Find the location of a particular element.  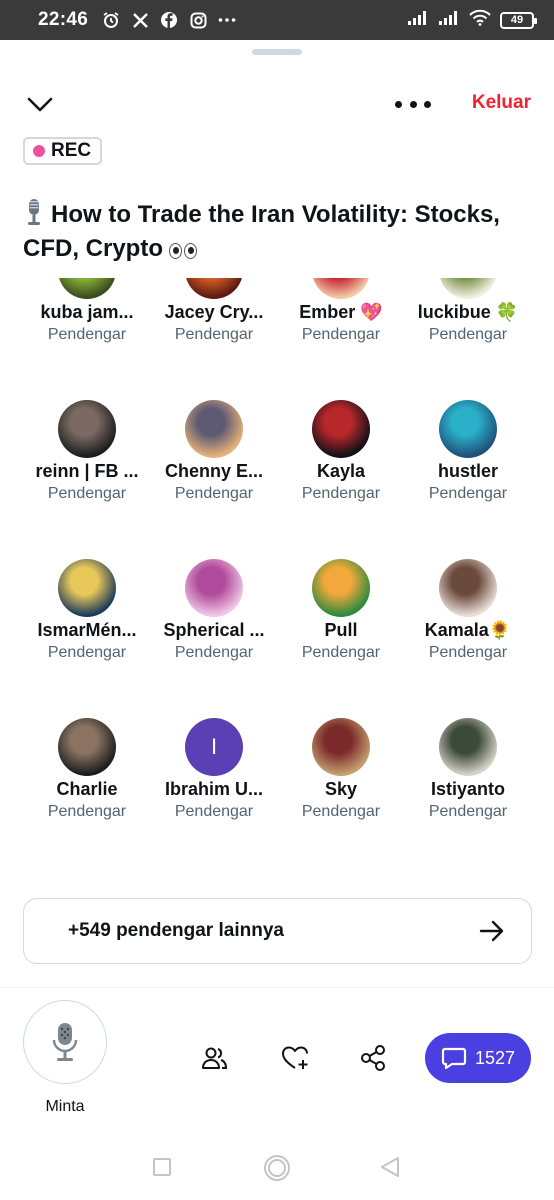

home-icon is located at coordinates (277, 1168).